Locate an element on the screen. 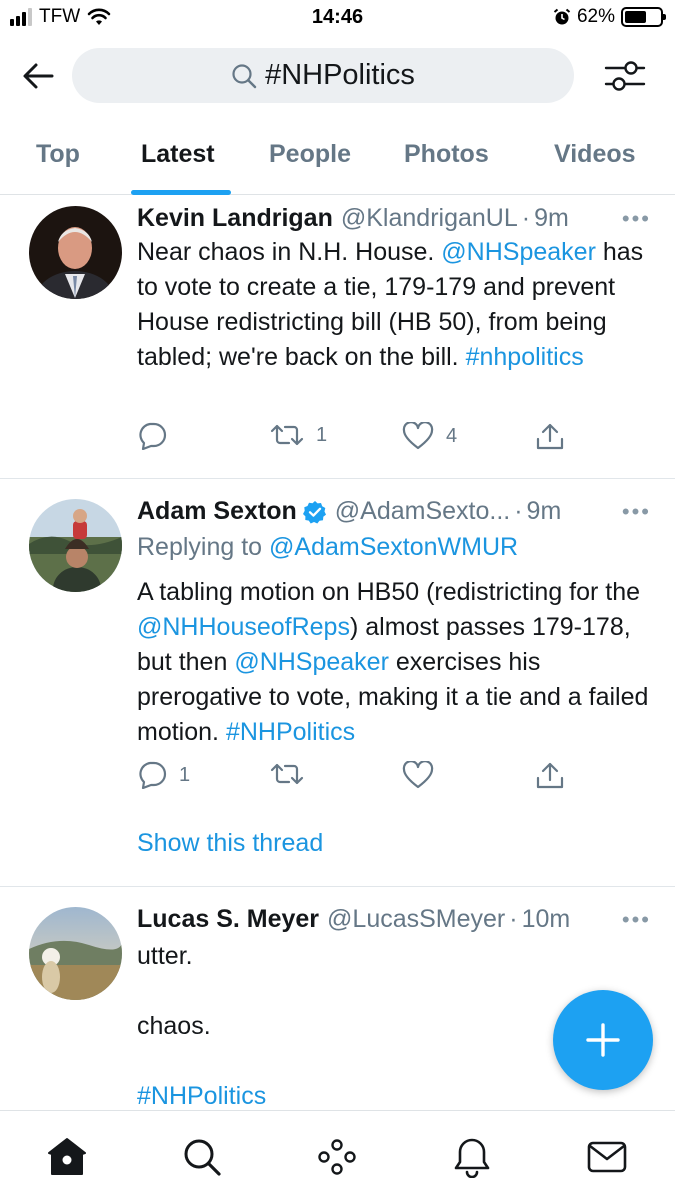 This screenshot has width=675, height=1200. tab-videos: Videos is located at coordinates (595, 154).